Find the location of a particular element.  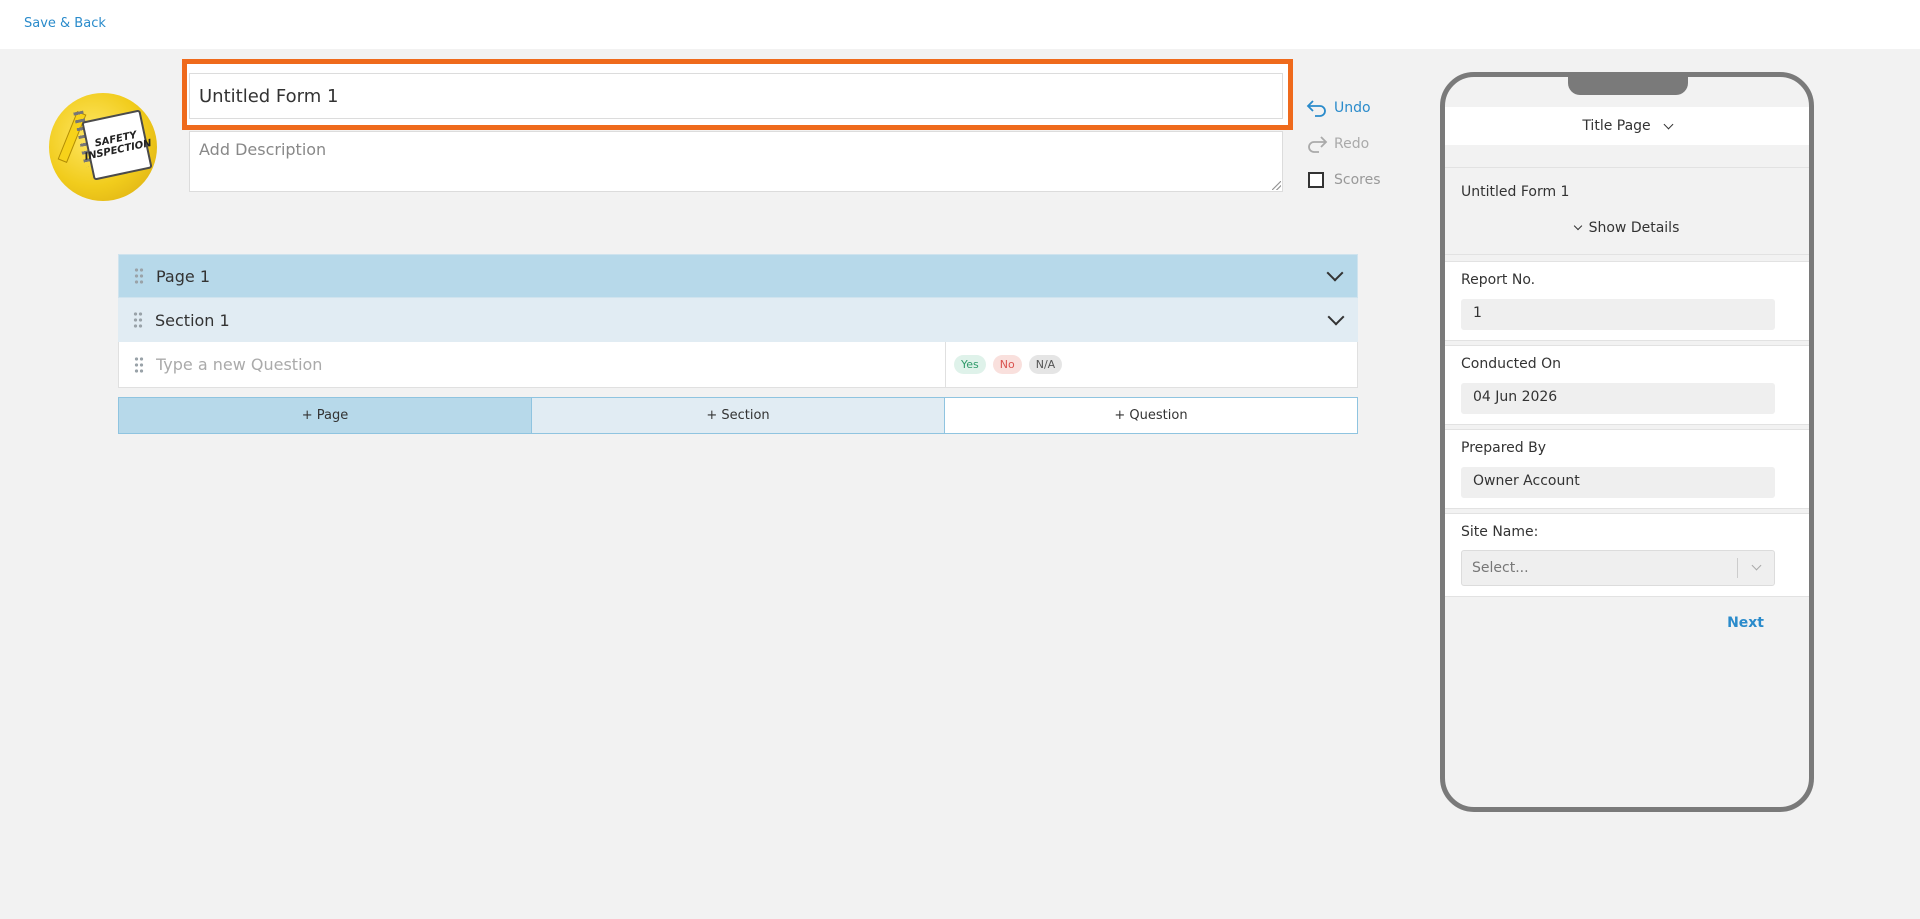

section-row: Section 1 is located at coordinates (738, 320).